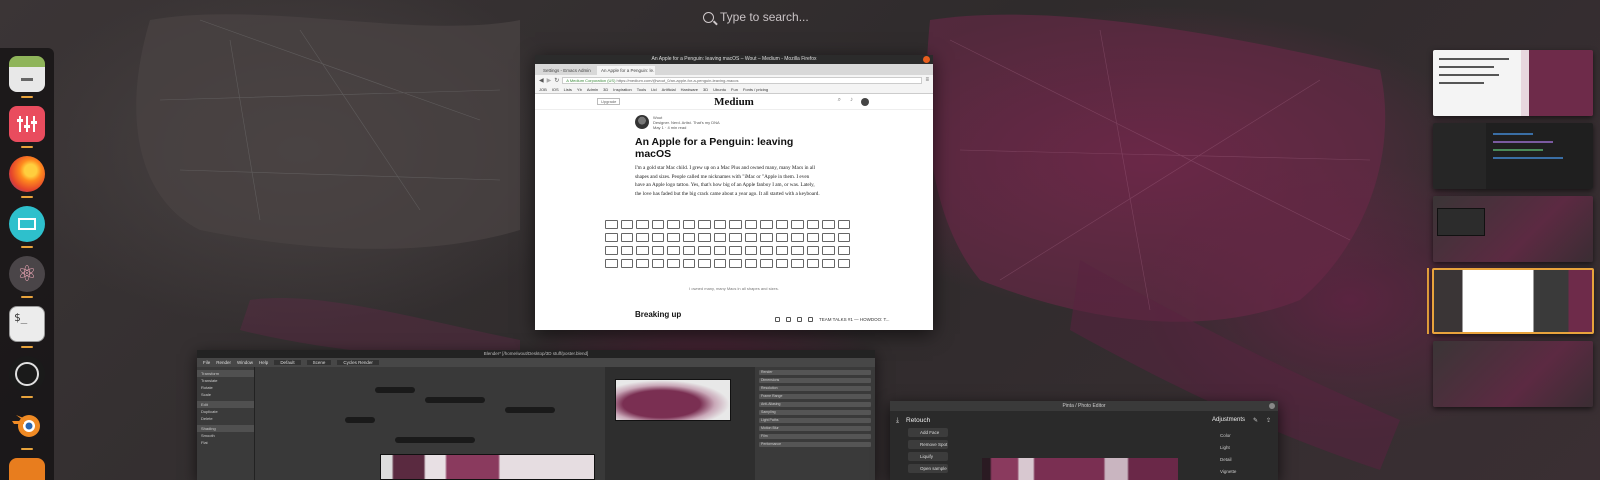 The image size is (1600, 480). Describe the element at coordinates (225, 428) in the screenshot. I see `tool-section: Shading` at that location.